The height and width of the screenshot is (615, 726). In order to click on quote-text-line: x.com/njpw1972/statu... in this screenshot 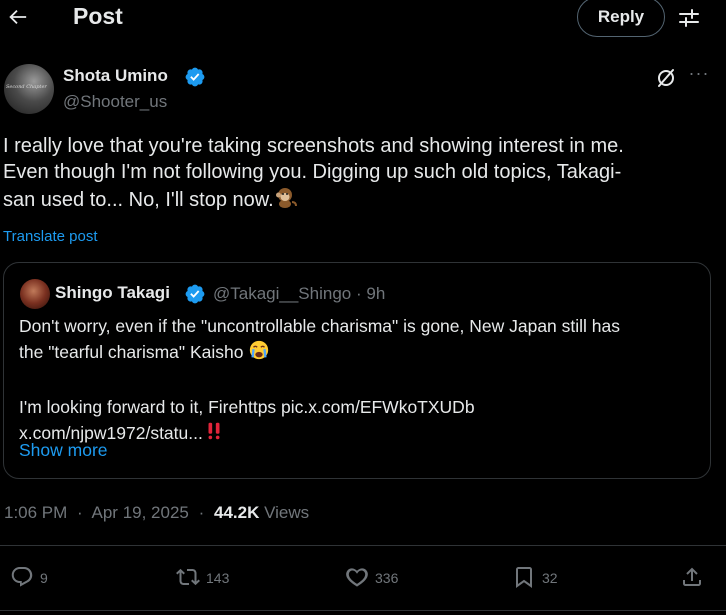, I will do `click(359, 434)`.